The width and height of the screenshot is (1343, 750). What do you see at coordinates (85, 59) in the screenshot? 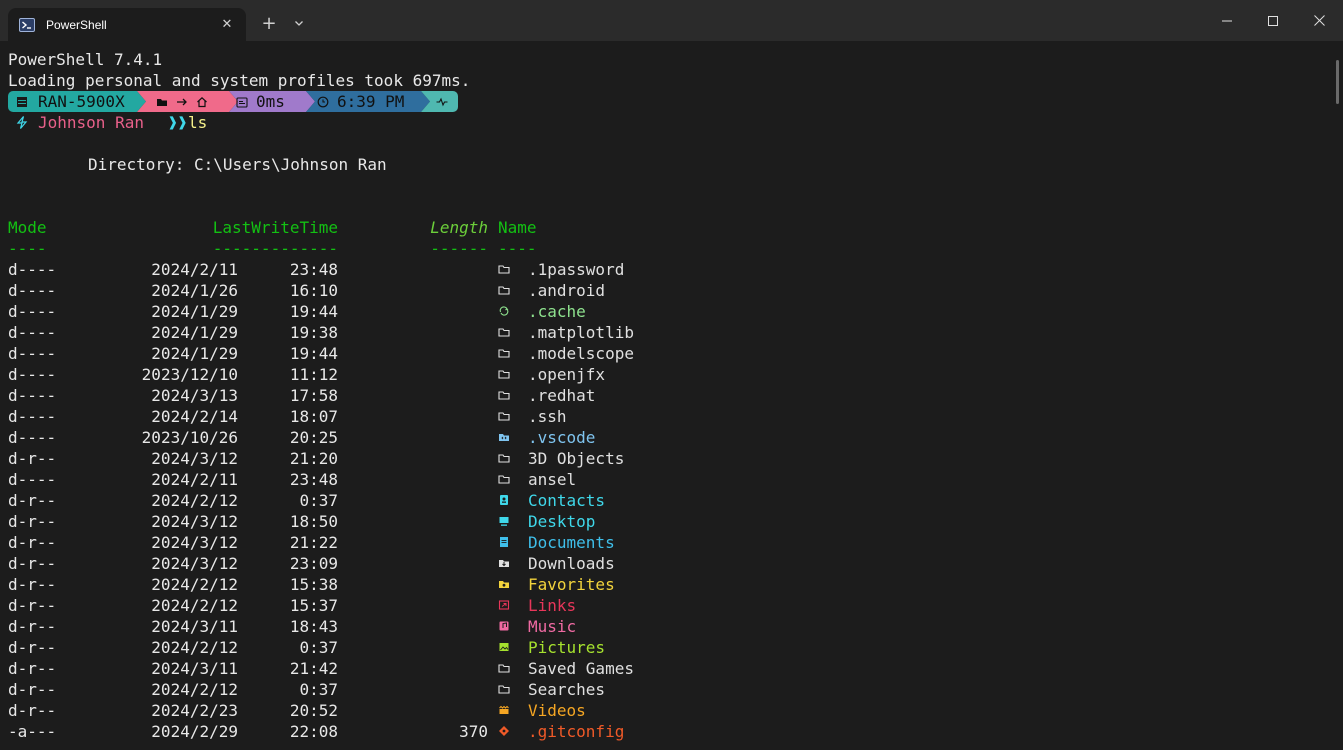
I see `powershell-version: PowerShell 7.4.1` at bounding box center [85, 59].